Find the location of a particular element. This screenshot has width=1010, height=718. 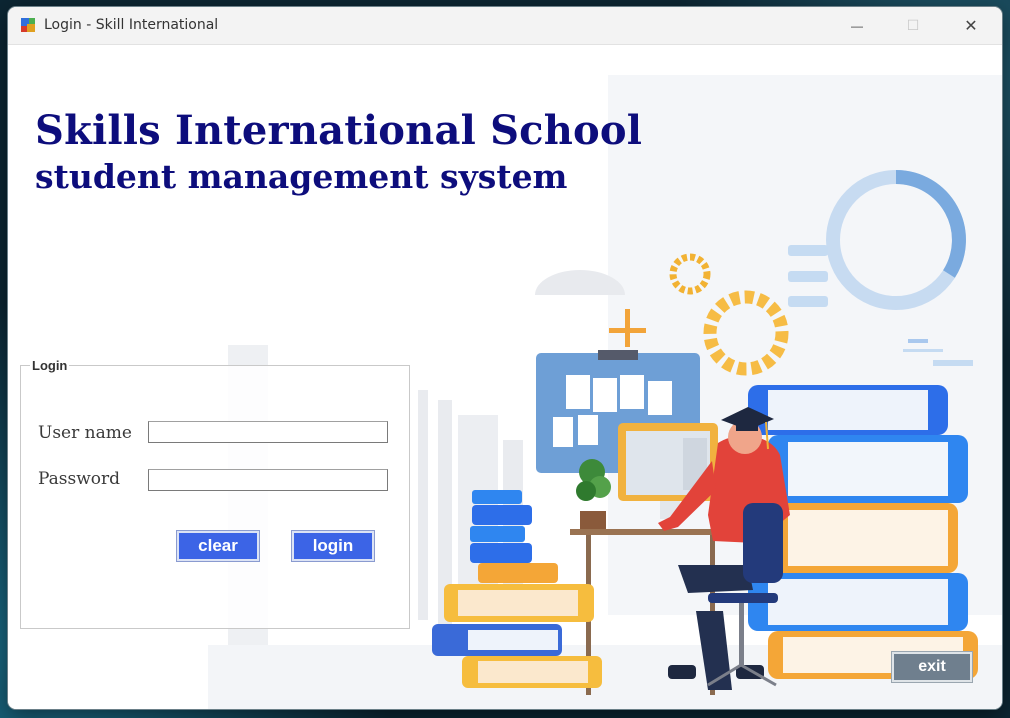

app-icon is located at coordinates (28, 25).